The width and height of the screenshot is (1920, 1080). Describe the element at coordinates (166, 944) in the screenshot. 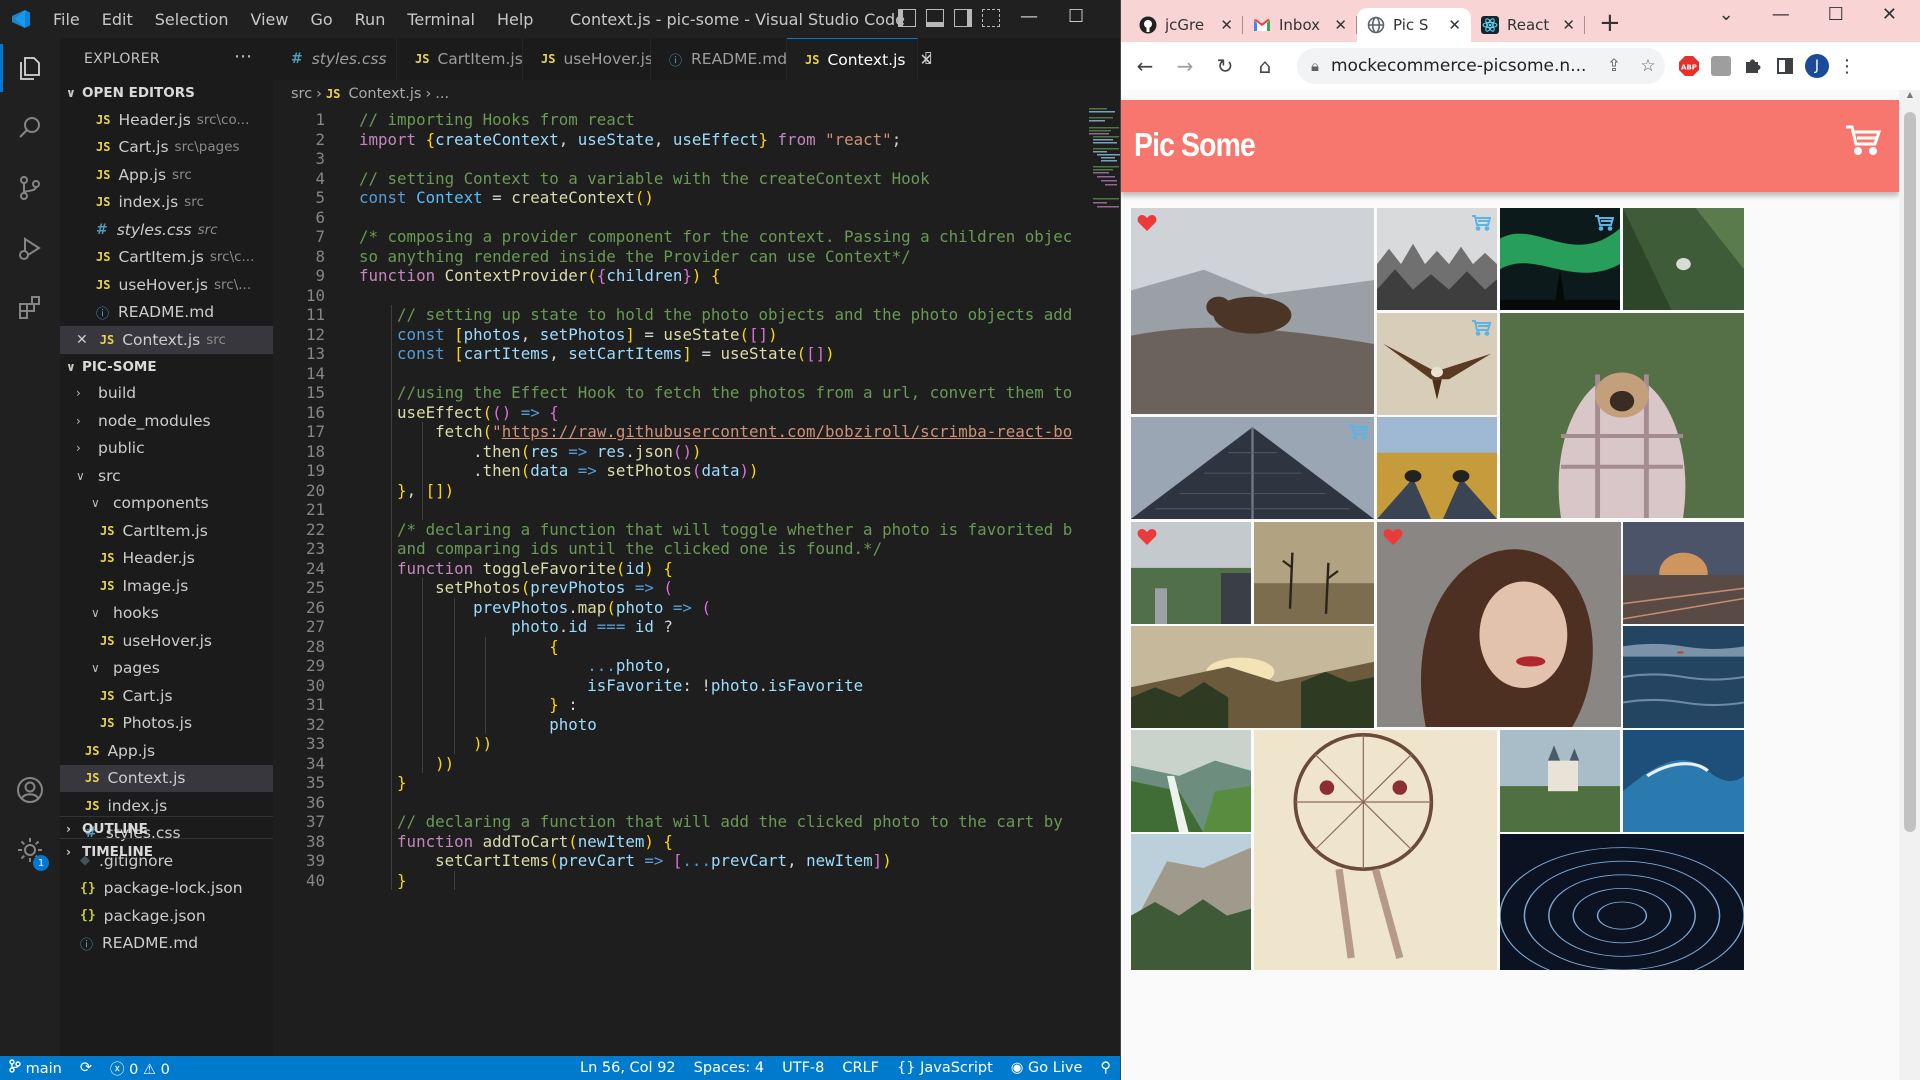

I see `file-item: ⓘ README.md` at that location.